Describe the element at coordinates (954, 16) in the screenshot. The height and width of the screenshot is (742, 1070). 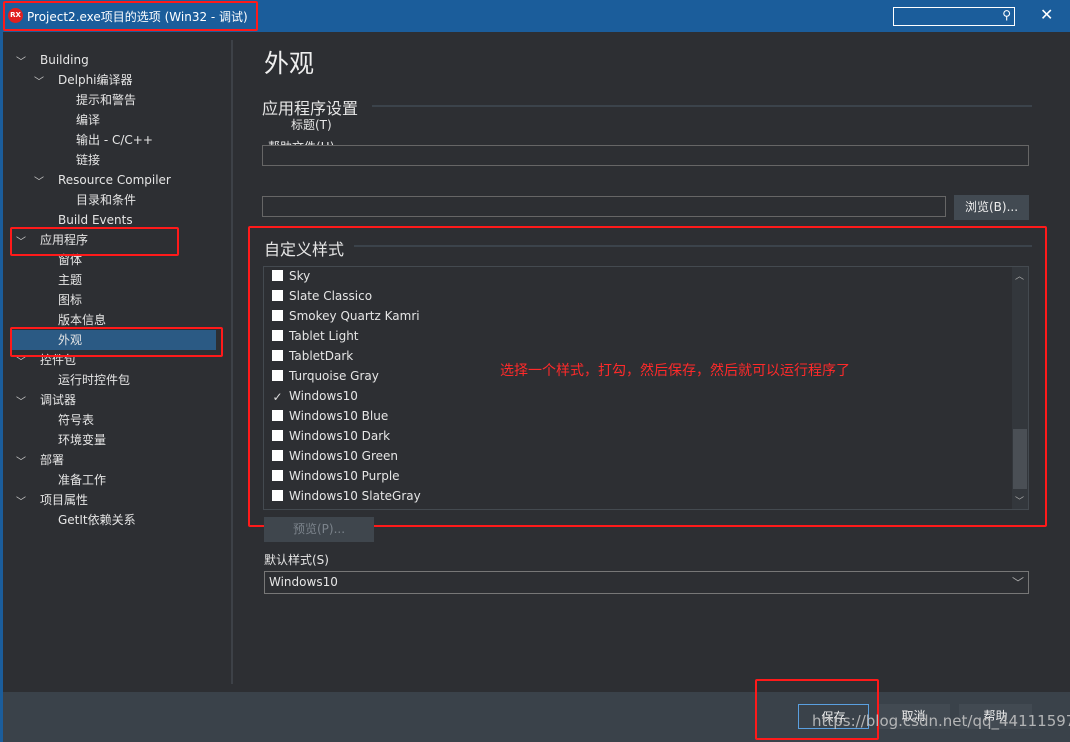
I see `search-input: ⚲` at that location.